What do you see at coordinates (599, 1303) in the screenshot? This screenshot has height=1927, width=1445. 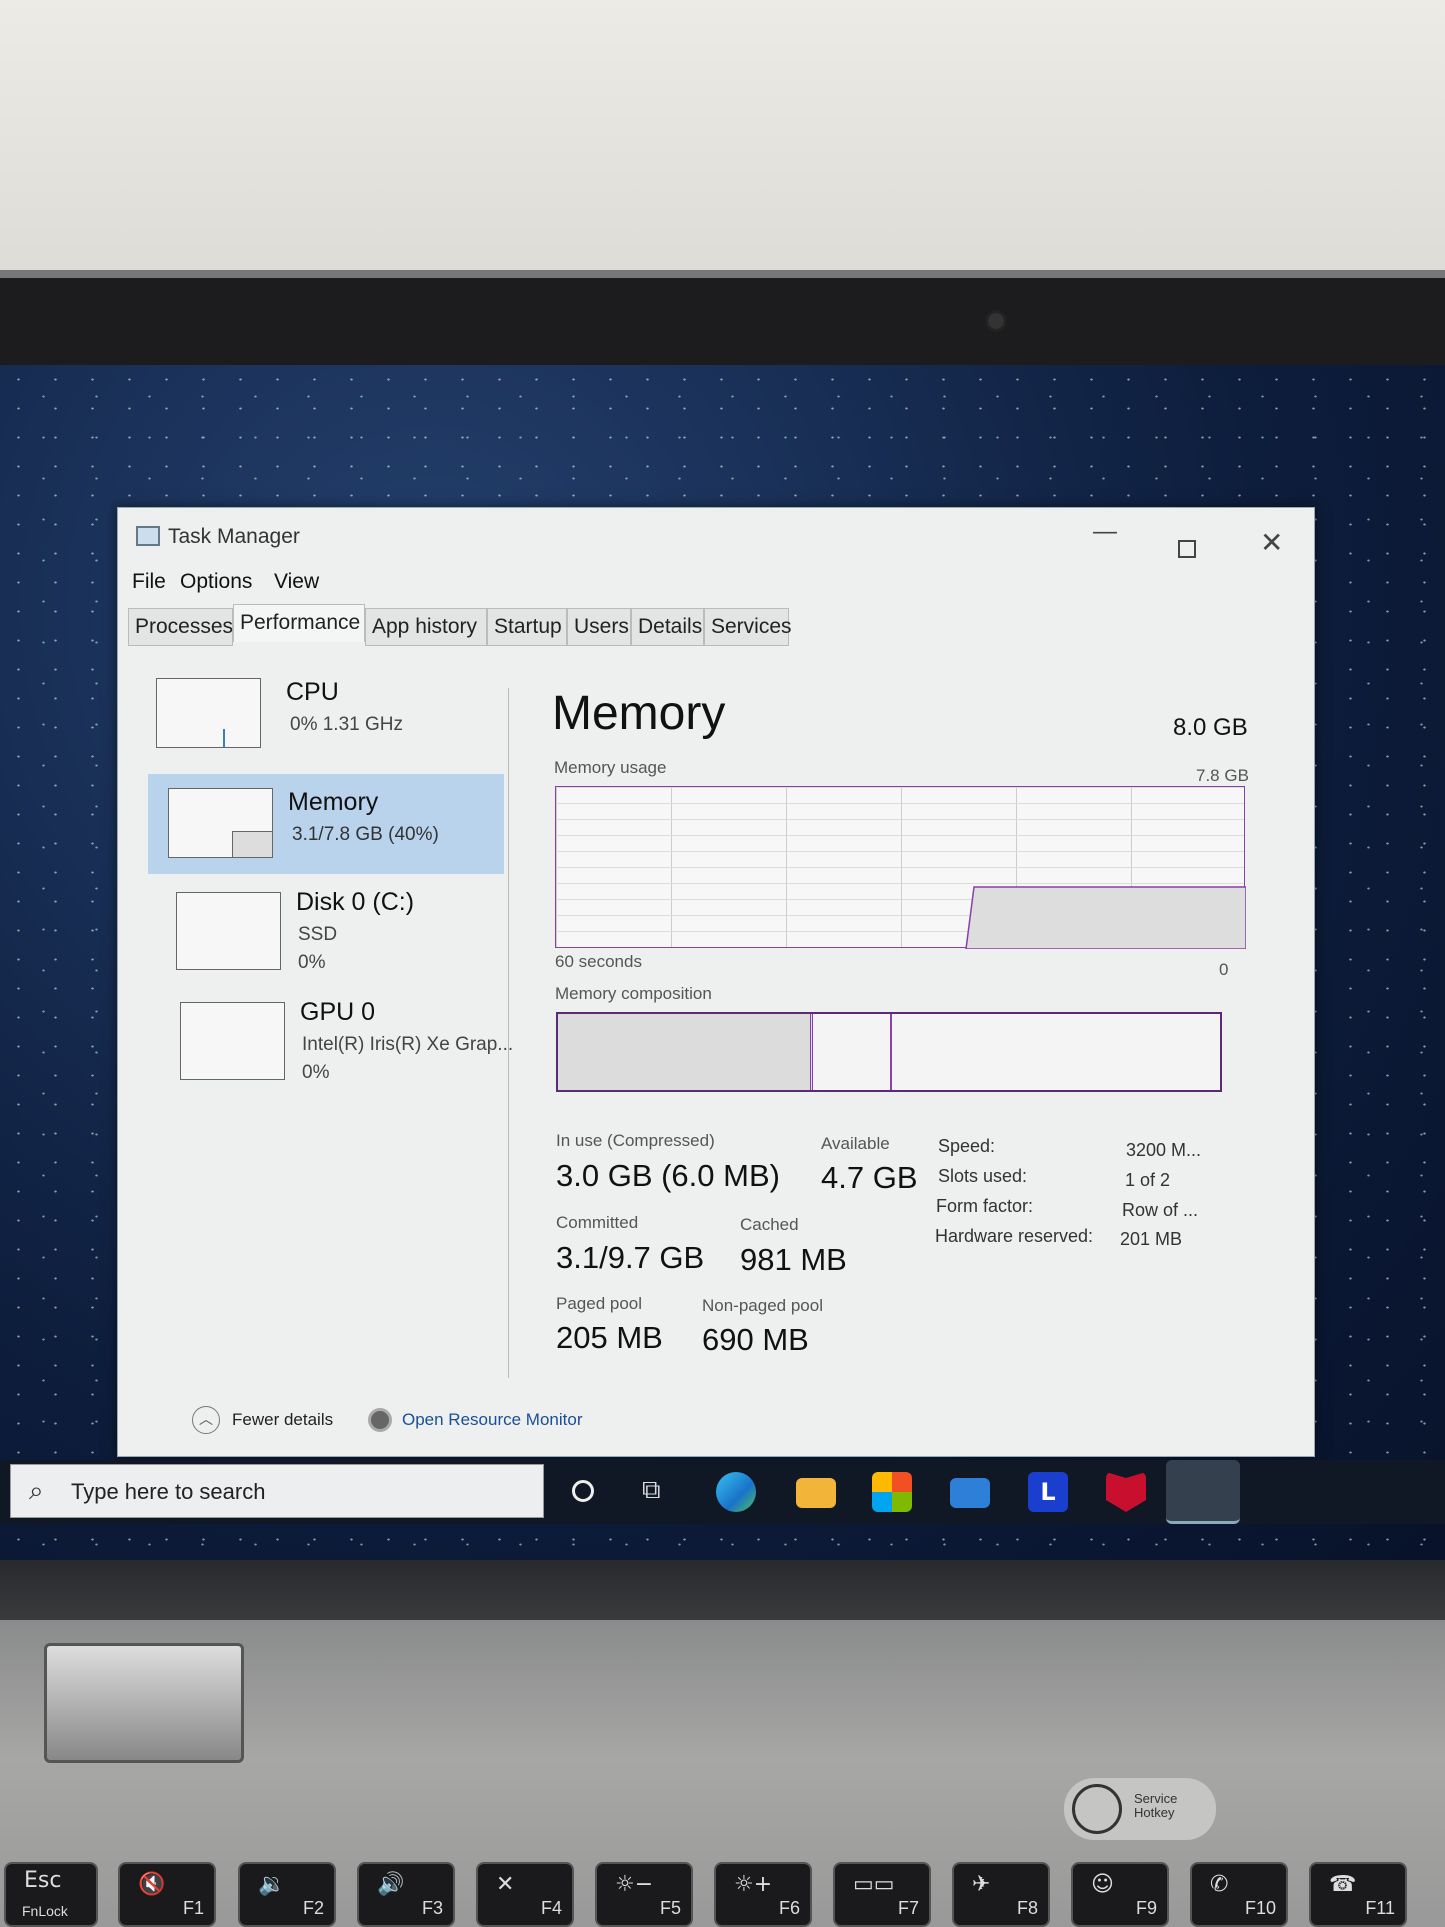 I see `stat-label-paged-pool: Paged pool` at bounding box center [599, 1303].